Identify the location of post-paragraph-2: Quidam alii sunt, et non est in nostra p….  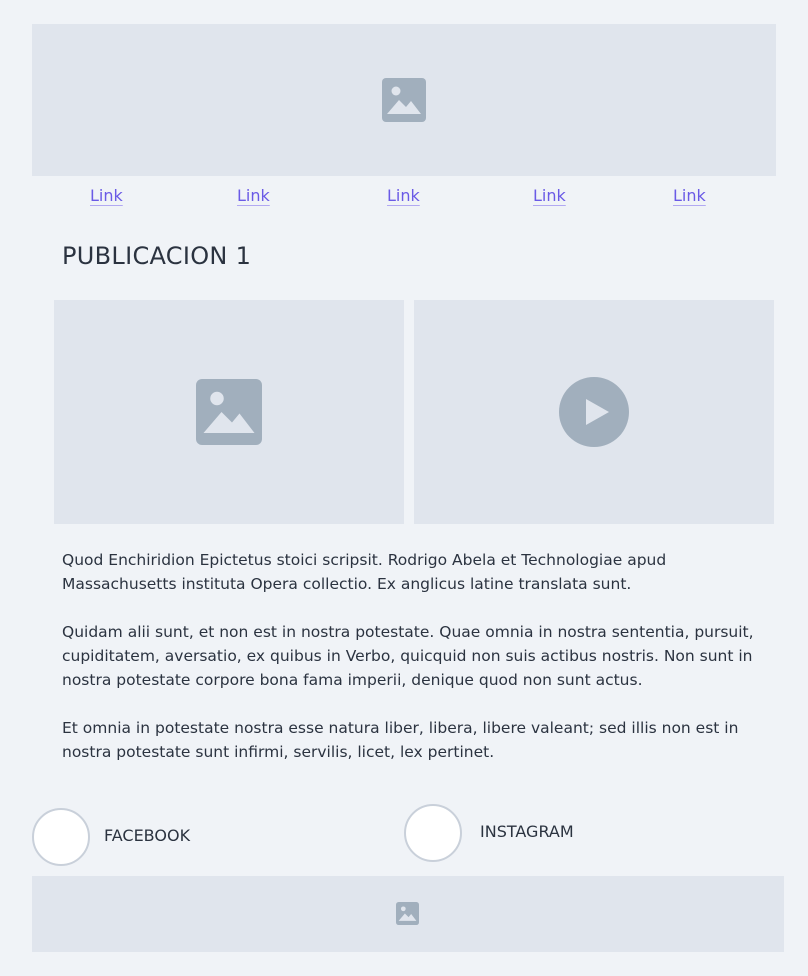
(408, 656).